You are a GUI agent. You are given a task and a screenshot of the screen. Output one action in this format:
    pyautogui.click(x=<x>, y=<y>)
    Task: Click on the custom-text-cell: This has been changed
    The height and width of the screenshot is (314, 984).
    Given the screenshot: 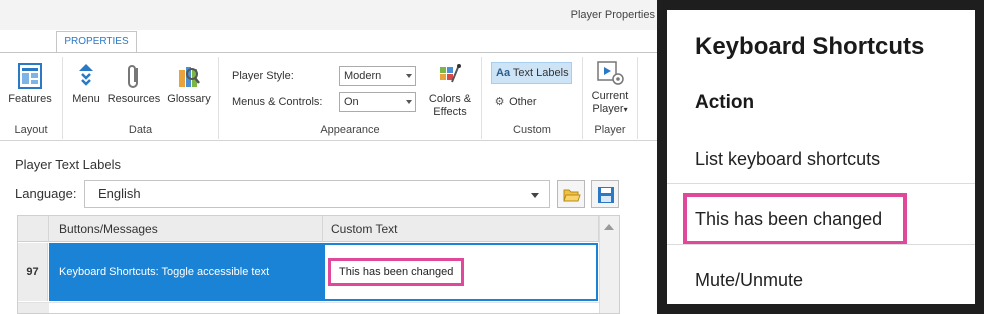 What is the action you would take?
    pyautogui.click(x=460, y=272)
    